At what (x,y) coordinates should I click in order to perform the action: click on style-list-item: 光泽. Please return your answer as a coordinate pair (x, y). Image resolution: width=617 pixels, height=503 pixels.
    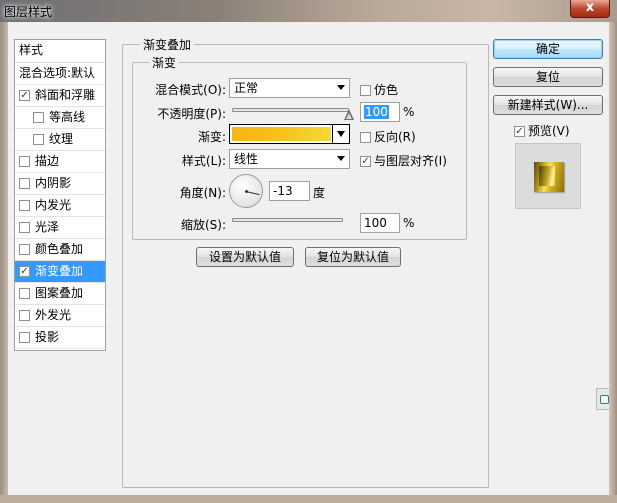
    Looking at the image, I should click on (60, 228).